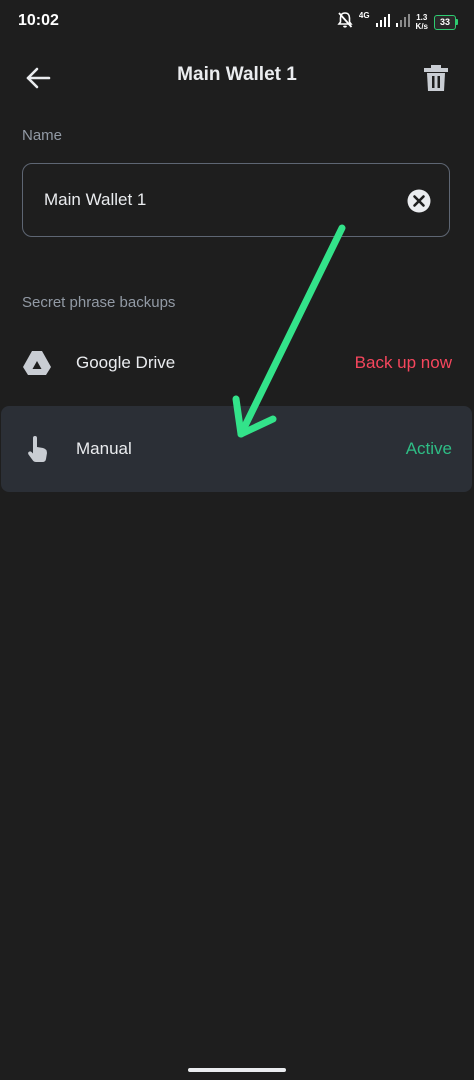 Image resolution: width=474 pixels, height=1080 pixels. I want to click on status-icons: 4G 1.3 K/s 33, so click(397, 22).